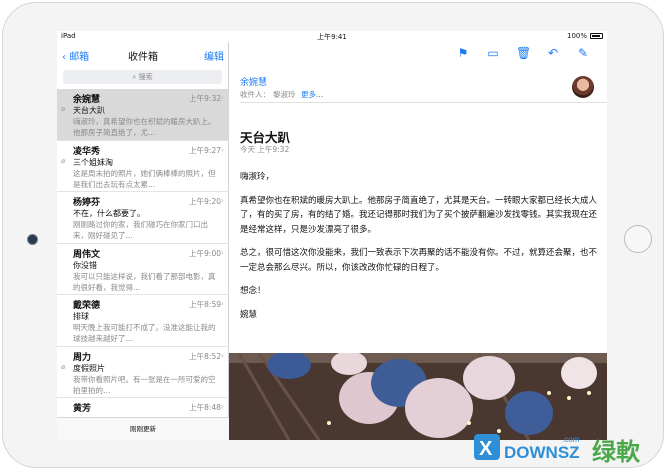 This screenshot has height=472, width=668. I want to click on home-button, so click(638, 239).